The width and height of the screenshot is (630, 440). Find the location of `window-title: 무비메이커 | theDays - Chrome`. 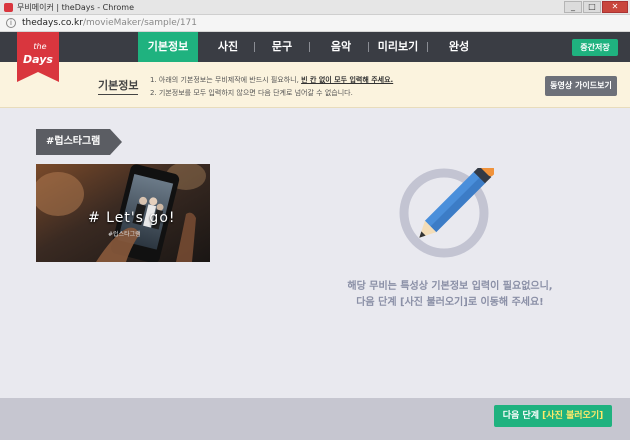

window-title: 무비메이커 | theDays - Chrome is located at coordinates (76, 7).